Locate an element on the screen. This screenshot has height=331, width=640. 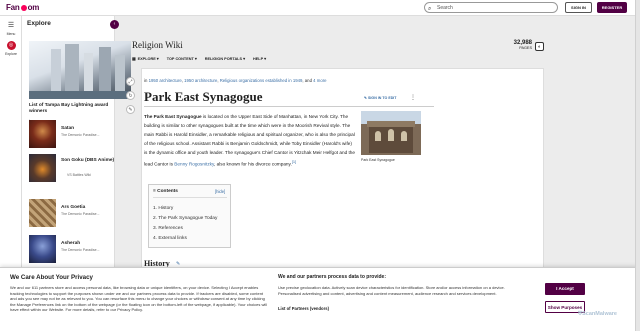
top-bar: Fan om ⌕ Search SIGN IN REGISTER is located at coordinates (320, 8).